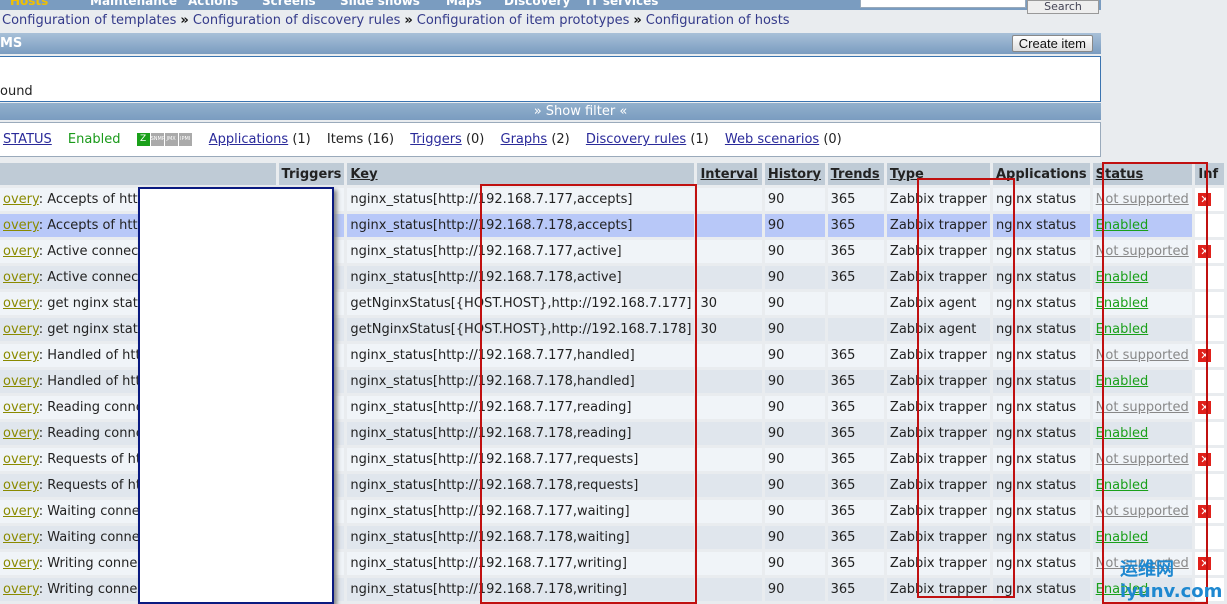 The height and width of the screenshot is (604, 1227). What do you see at coordinates (248, 139) in the screenshot?
I see `applications-link: Applications` at bounding box center [248, 139].